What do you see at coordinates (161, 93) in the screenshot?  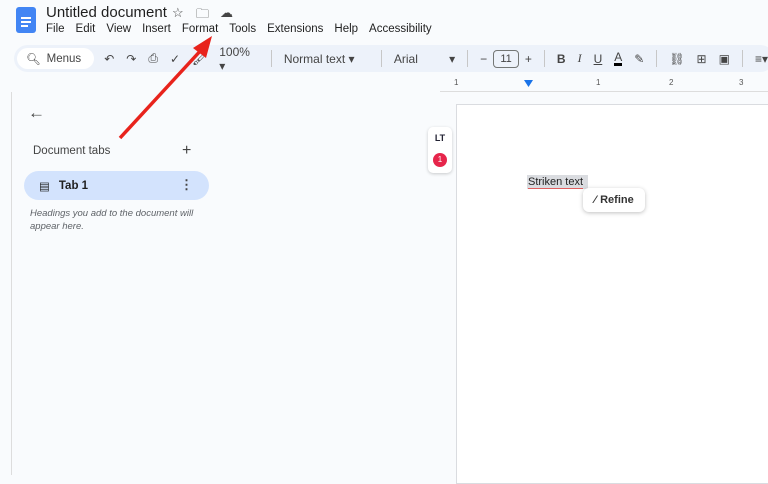 I see `arrow-shaft` at bounding box center [161, 93].